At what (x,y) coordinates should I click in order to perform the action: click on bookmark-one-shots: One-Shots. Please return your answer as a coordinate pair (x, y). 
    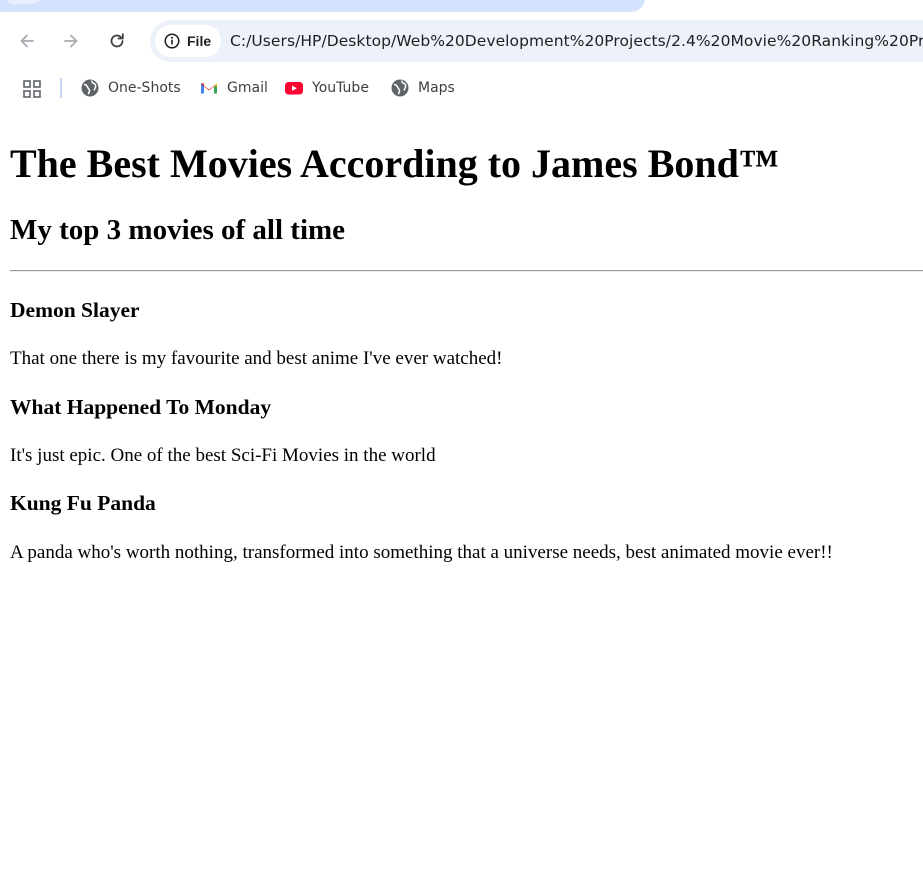
    Looking at the image, I should click on (130, 88).